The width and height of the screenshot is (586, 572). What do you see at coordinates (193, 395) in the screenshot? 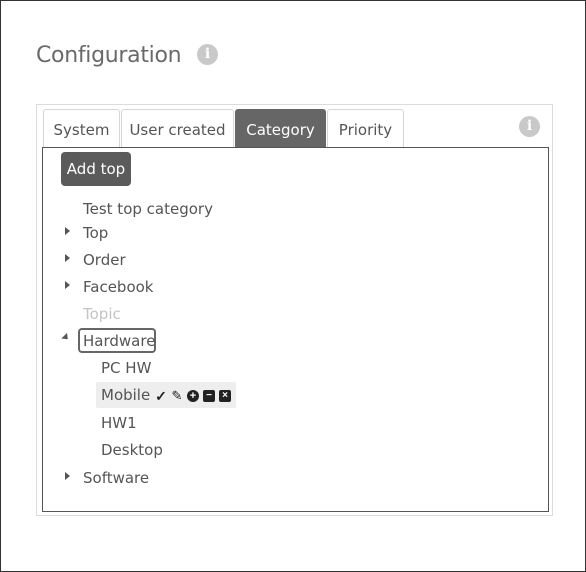
I see `add-circle-icon: +` at bounding box center [193, 395].